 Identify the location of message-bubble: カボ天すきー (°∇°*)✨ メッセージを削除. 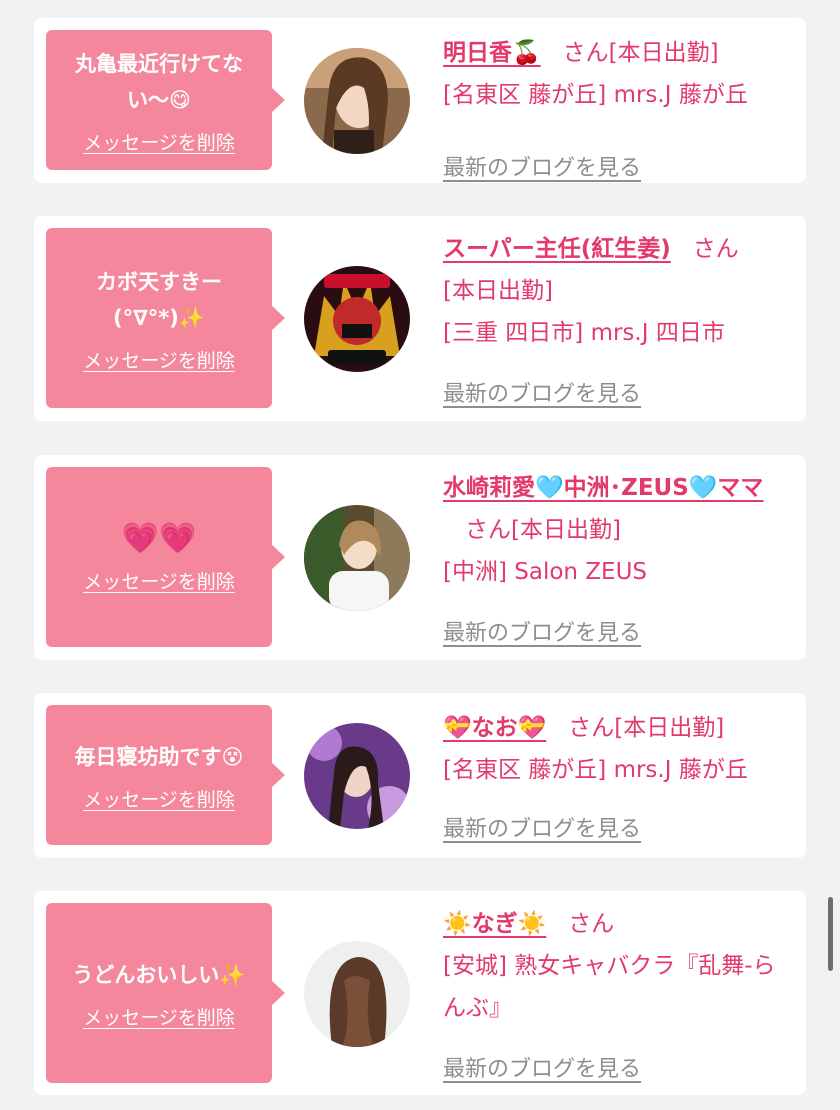
(159, 318).